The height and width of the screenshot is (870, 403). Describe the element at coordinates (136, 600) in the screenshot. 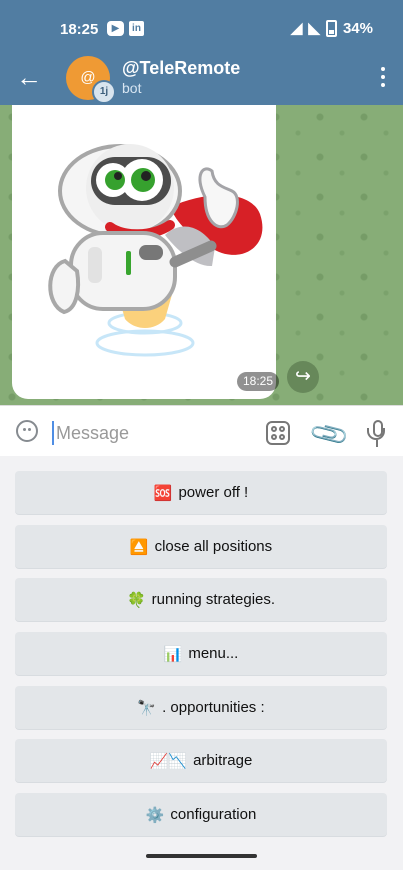

I see `clover-icon: 🍀` at that location.